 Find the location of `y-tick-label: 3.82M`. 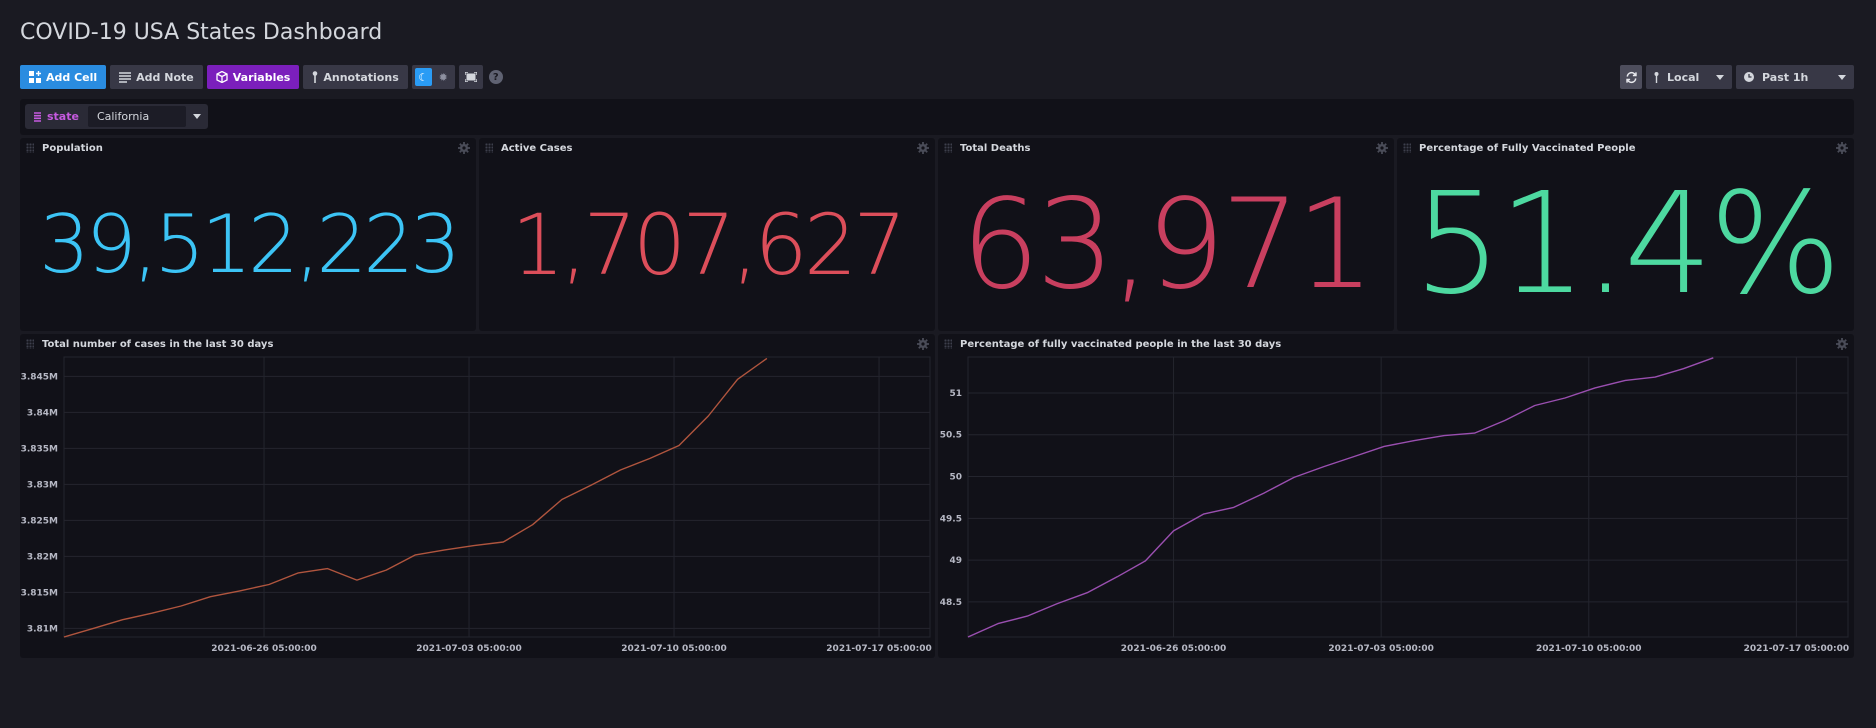

y-tick-label: 3.82M is located at coordinates (42, 557).